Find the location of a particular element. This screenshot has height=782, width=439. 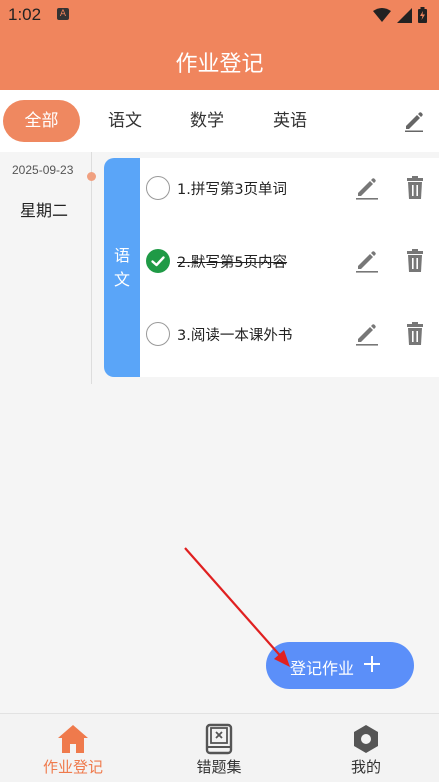

status-time: 1:02 is located at coordinates (25, 14).